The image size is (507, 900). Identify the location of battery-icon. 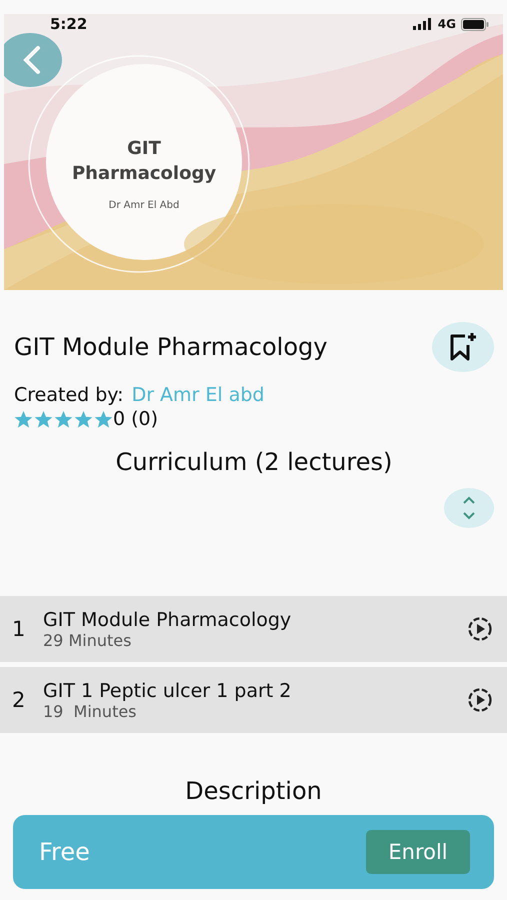
(475, 24).